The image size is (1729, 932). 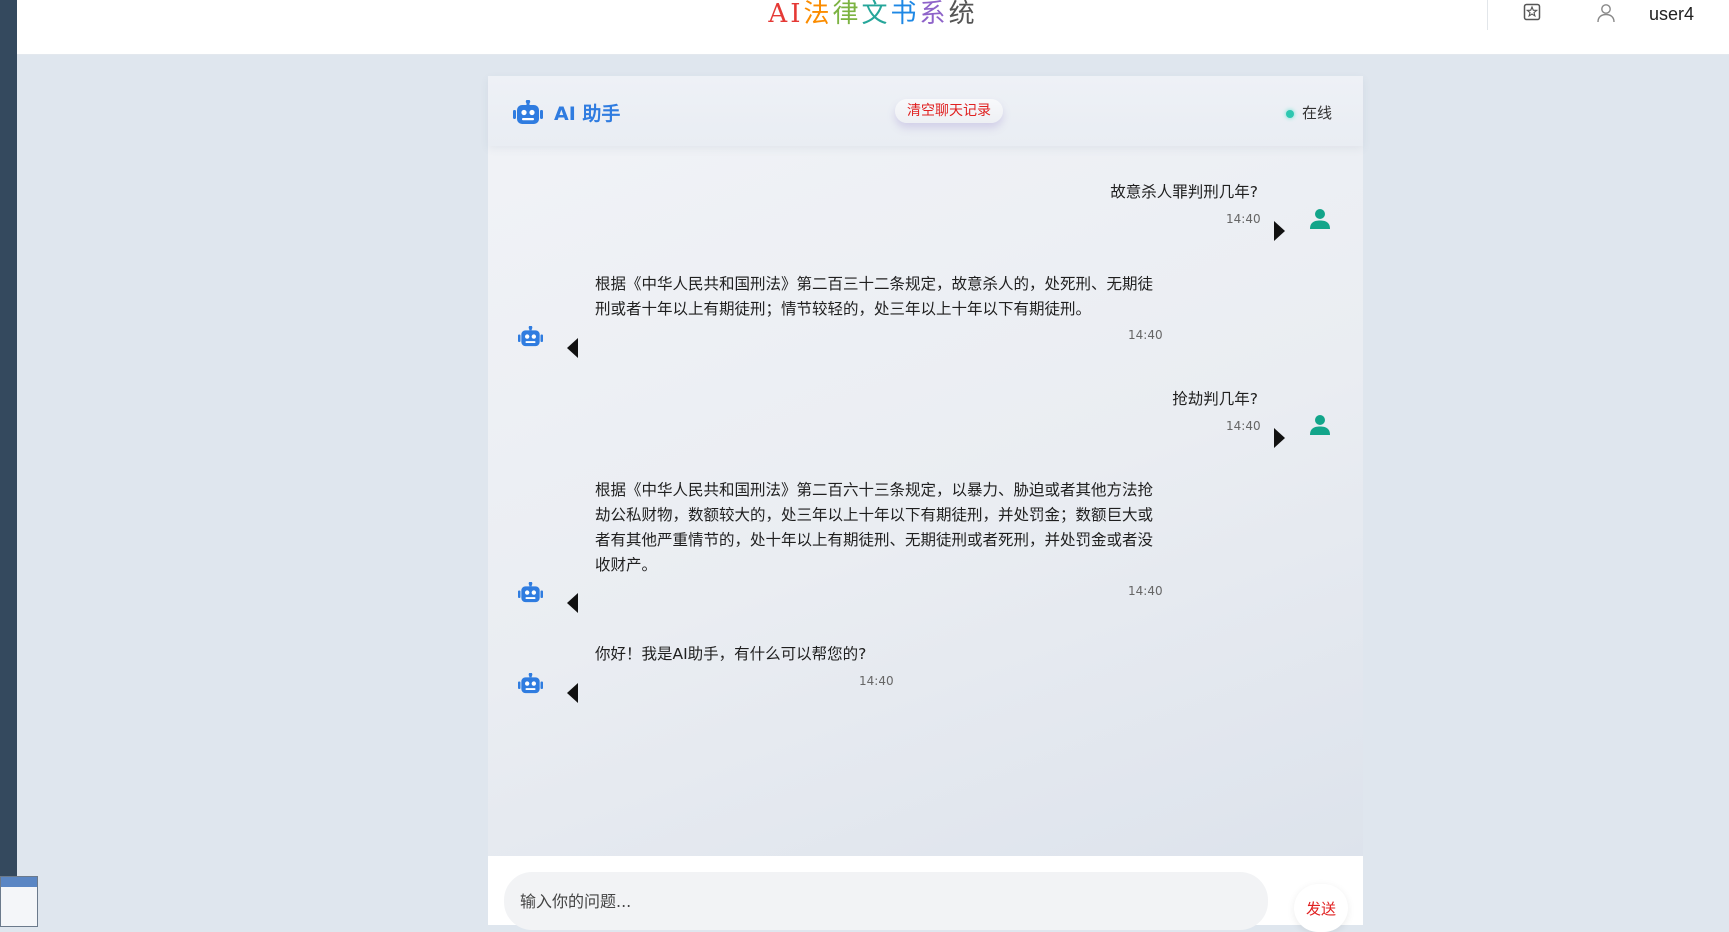 I want to click on chat-title: AI 助手, so click(x=587, y=114).